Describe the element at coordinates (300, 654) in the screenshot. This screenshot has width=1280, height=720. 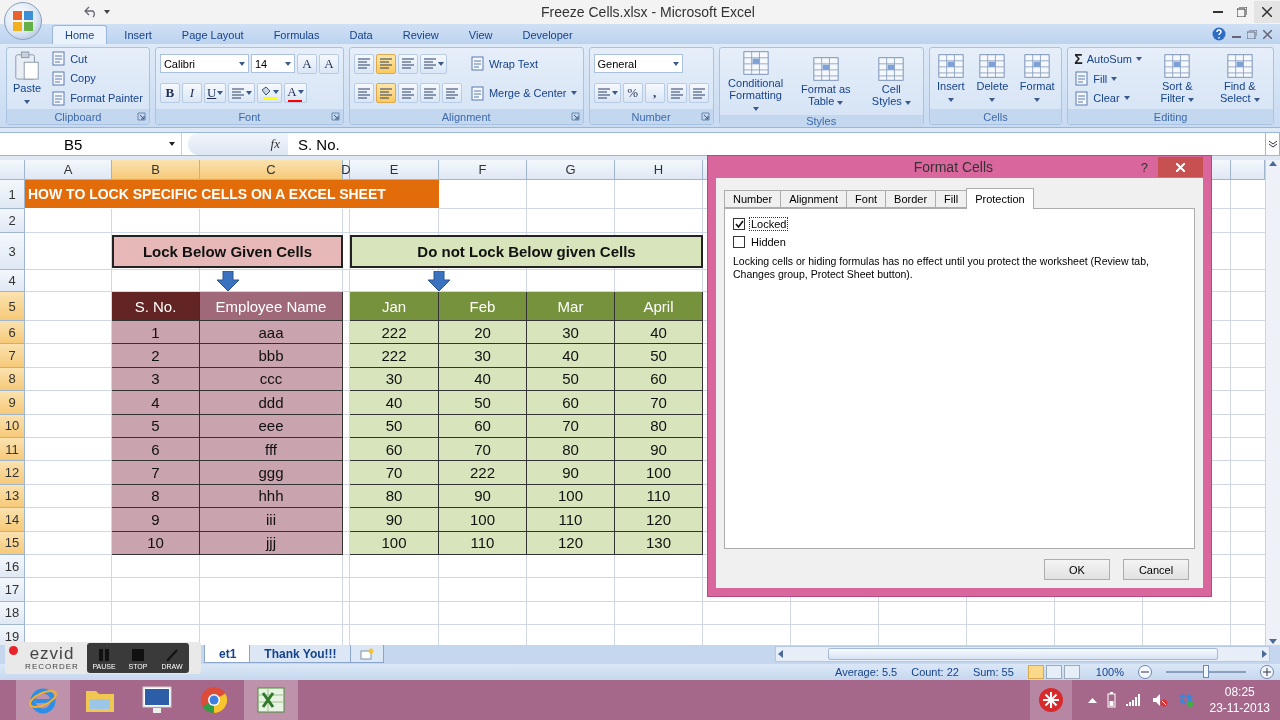
I see `sheet-tab: Thank You!!!` at that location.